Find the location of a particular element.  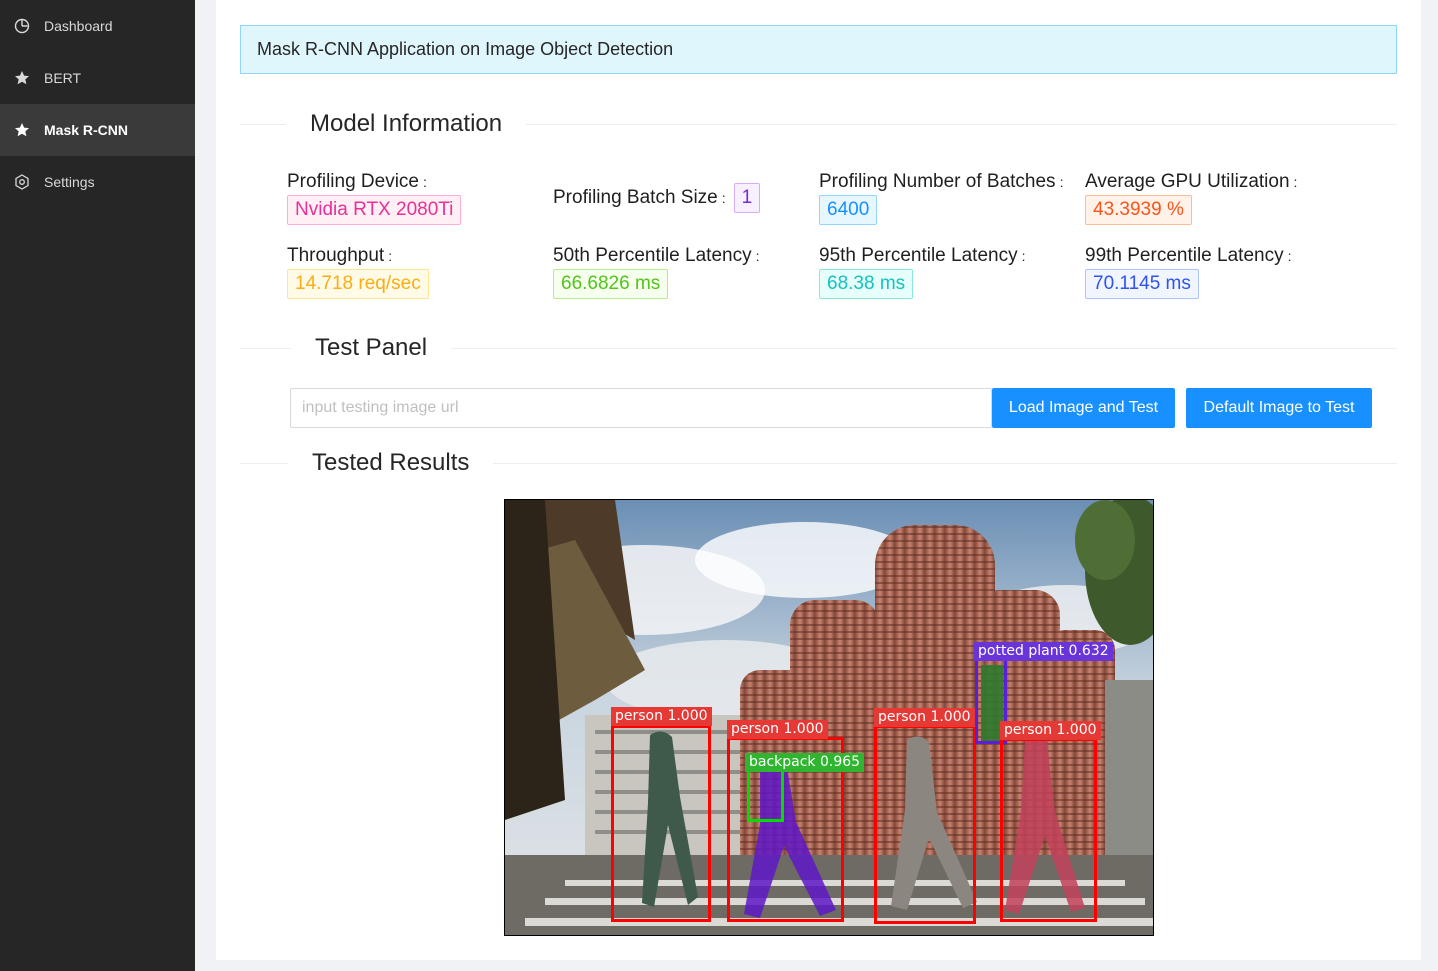

info-p99-latency: 99th Percentile Latency: 70.1145 ms is located at coordinates (1188, 272).